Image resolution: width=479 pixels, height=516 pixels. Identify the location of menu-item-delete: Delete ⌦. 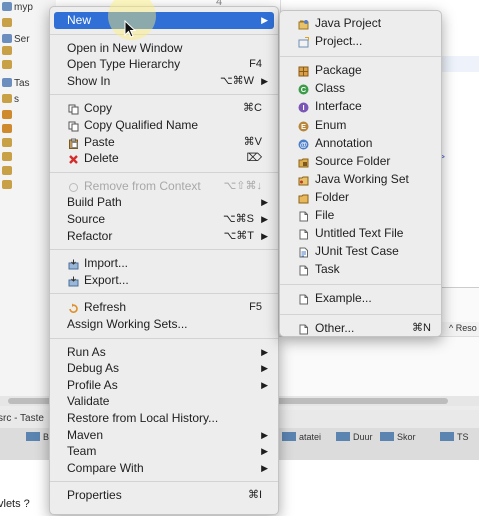
(164, 158).